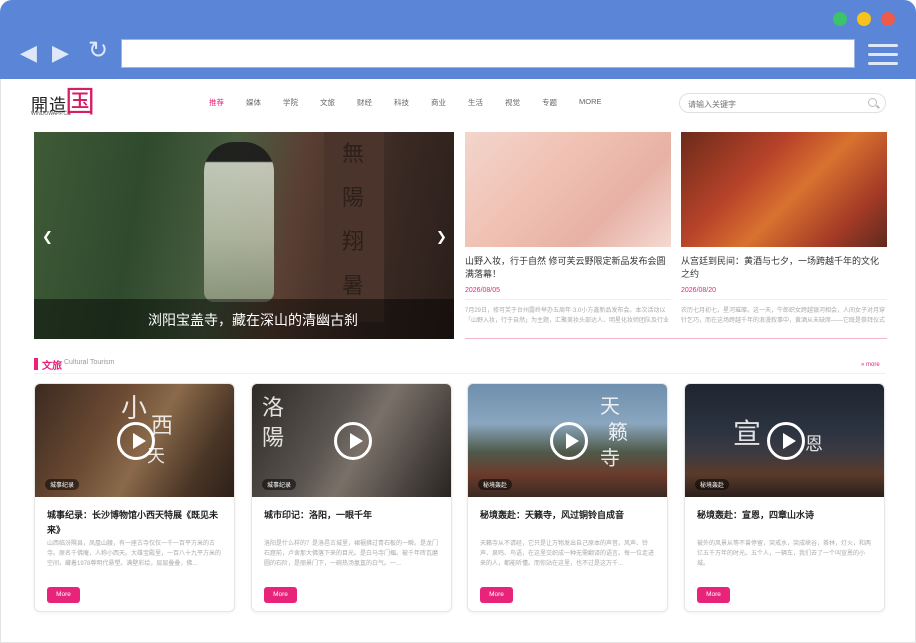  I want to click on carousel-prev-icon: ❮, so click(47, 237).